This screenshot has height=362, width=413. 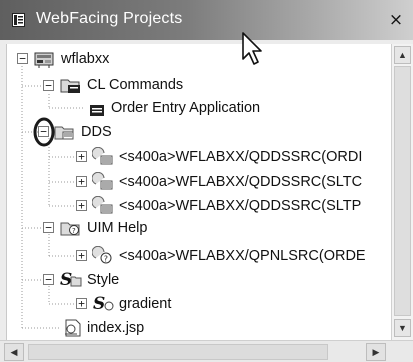 What do you see at coordinates (48, 85) in the screenshot?
I see `collapse-toggle-cl-commands: −` at bounding box center [48, 85].